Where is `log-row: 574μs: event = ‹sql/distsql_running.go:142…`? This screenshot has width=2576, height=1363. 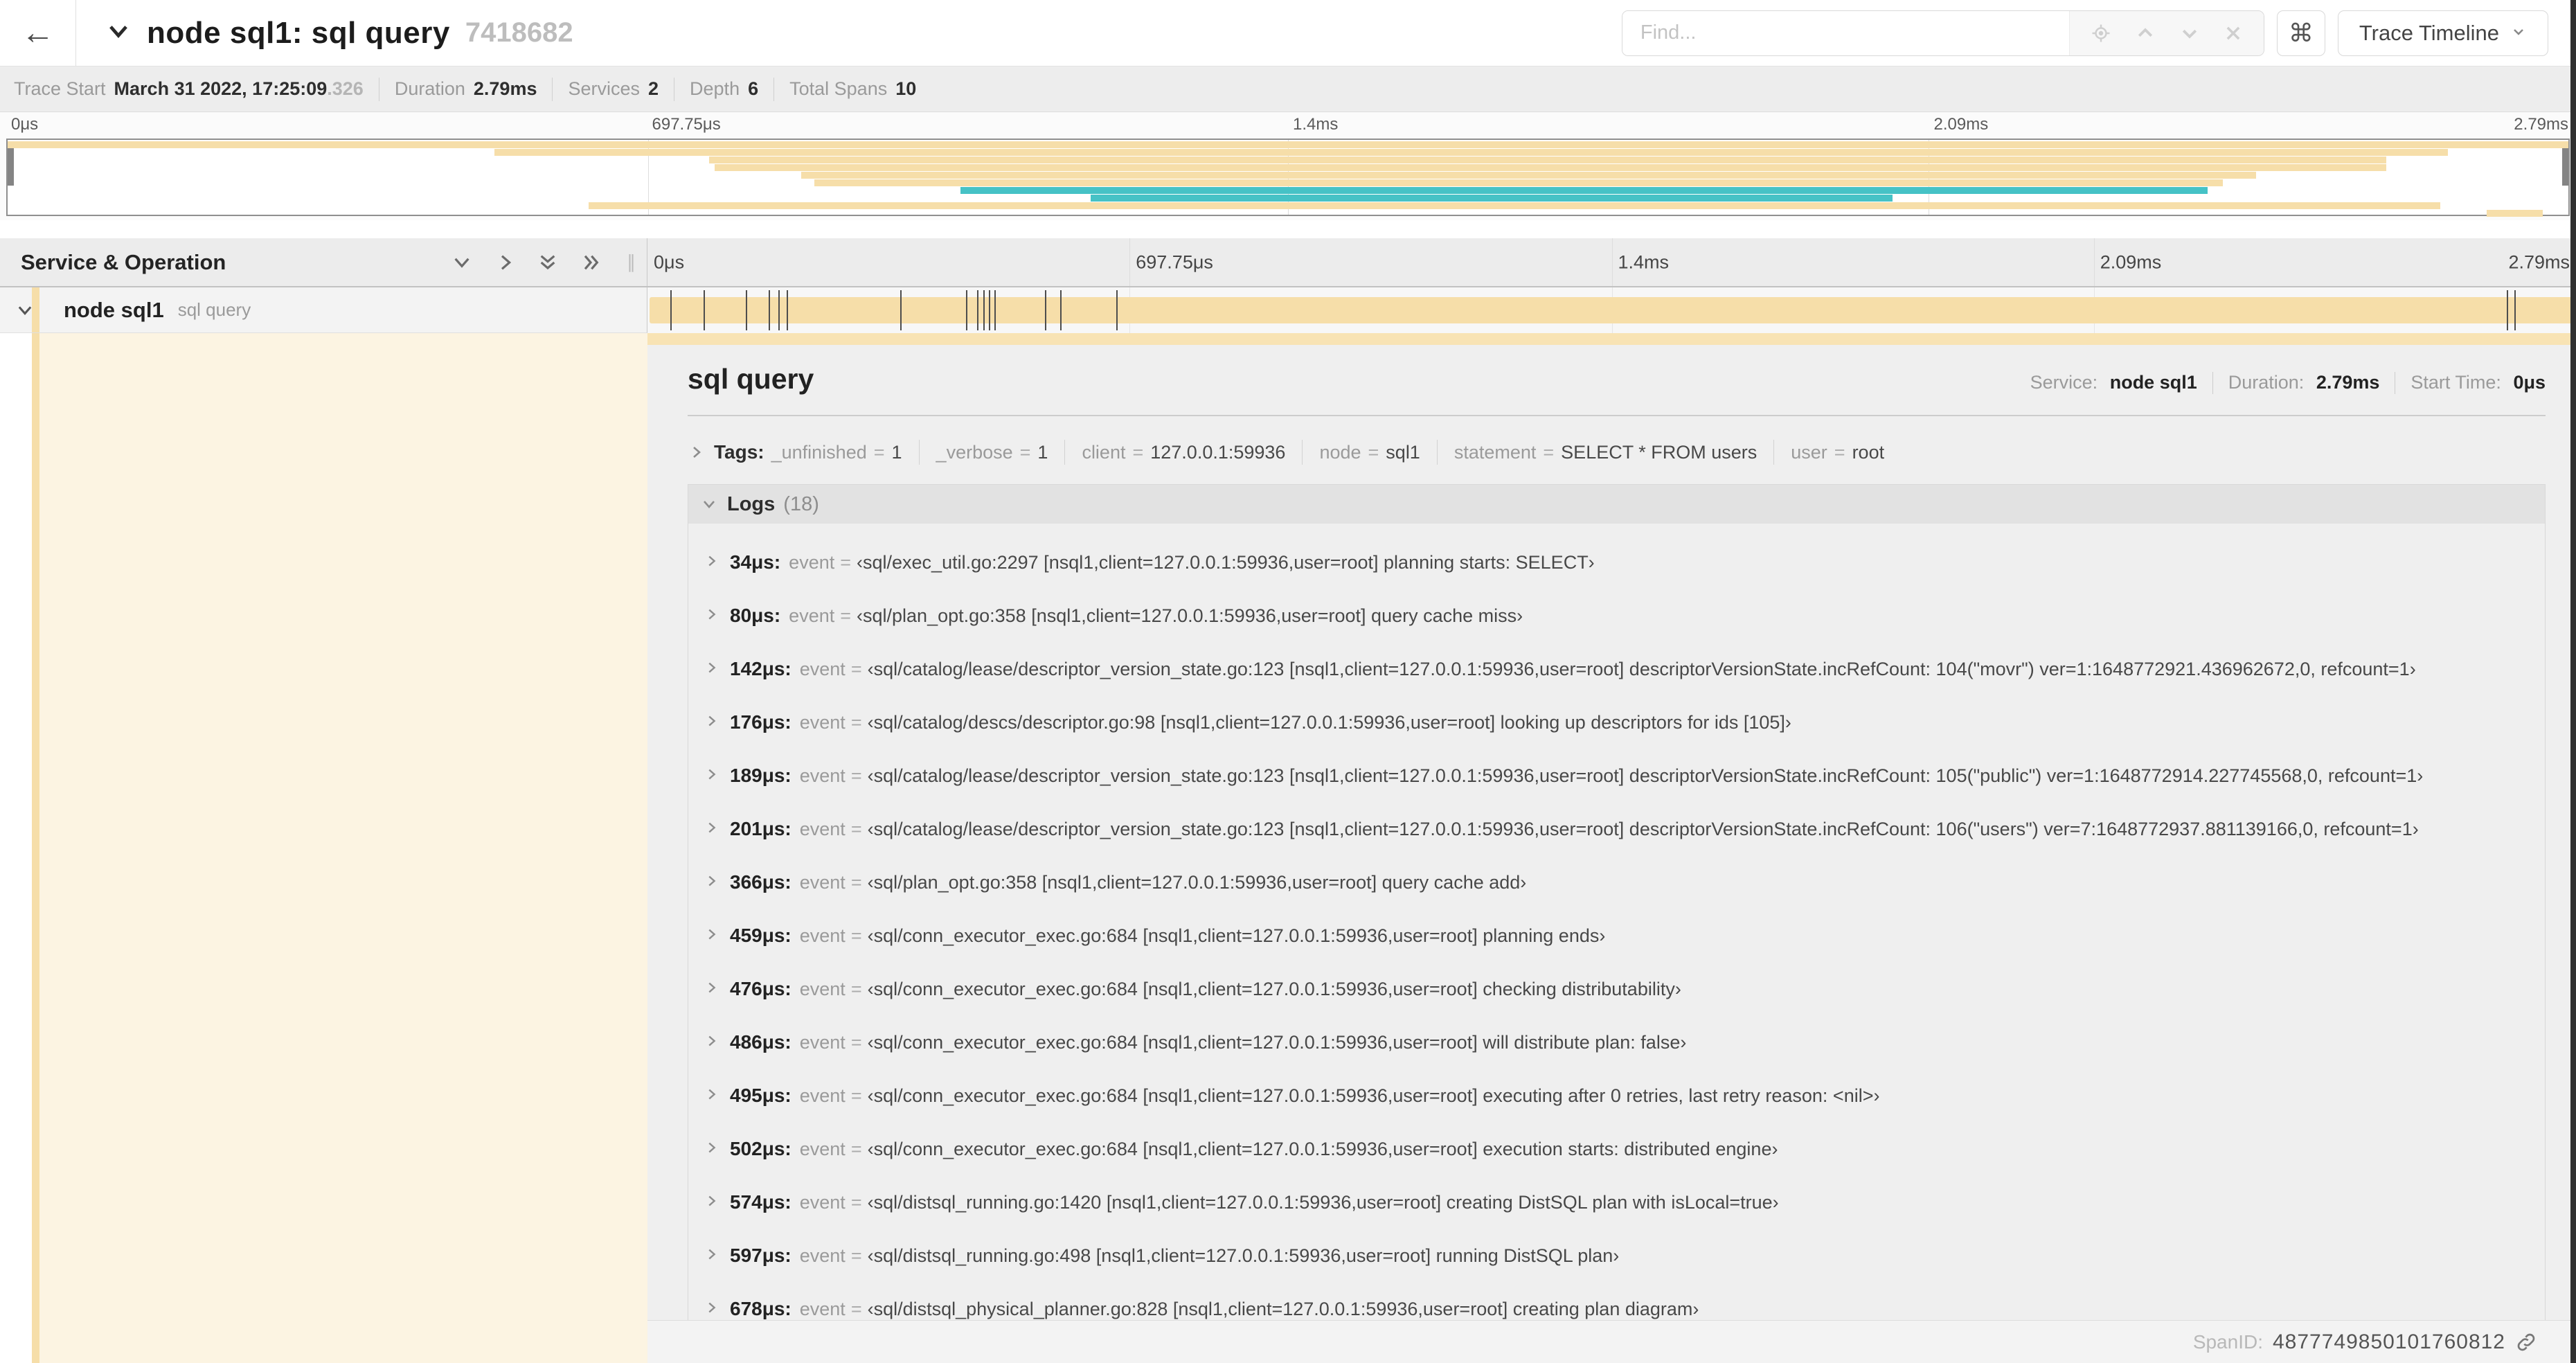
log-row: 574μs: event = ‹sql/distsql_running.go:142… is located at coordinates (1625, 1202).